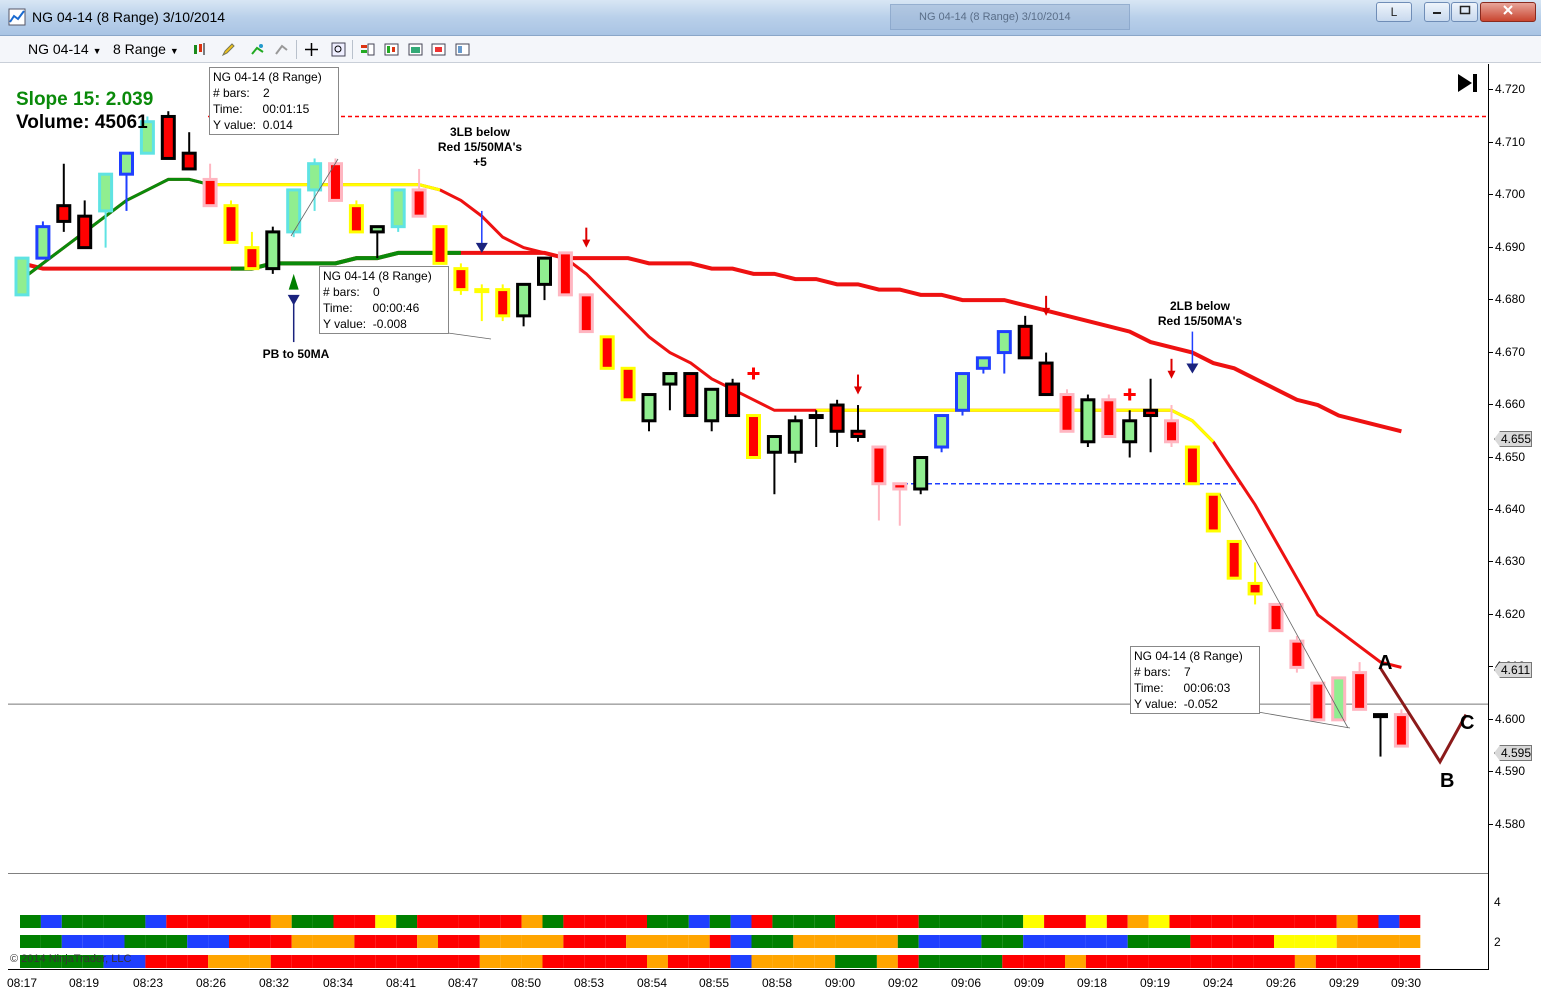 The width and height of the screenshot is (1541, 1000). I want to click on time-axis-tick: 08:32, so click(274, 983).